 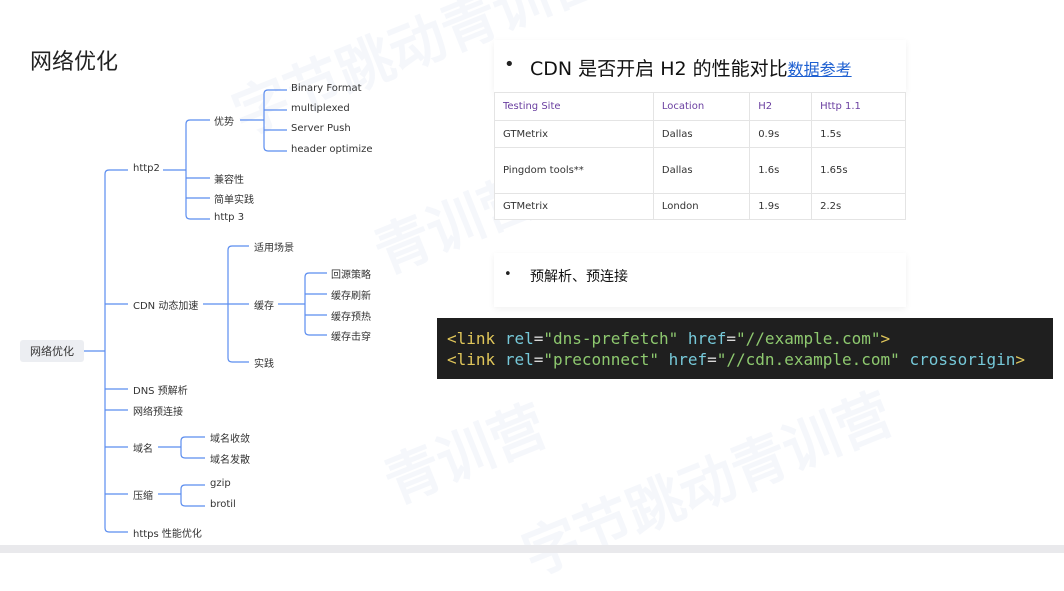 I want to click on preconnect-heading: 预解析、预连接, so click(x=579, y=277).